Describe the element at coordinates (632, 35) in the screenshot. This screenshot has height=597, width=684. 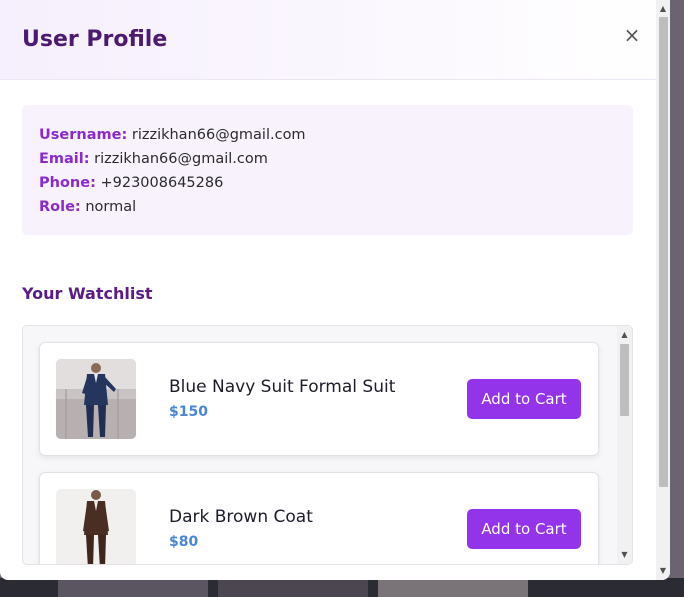
I see `close-icon: ×` at that location.